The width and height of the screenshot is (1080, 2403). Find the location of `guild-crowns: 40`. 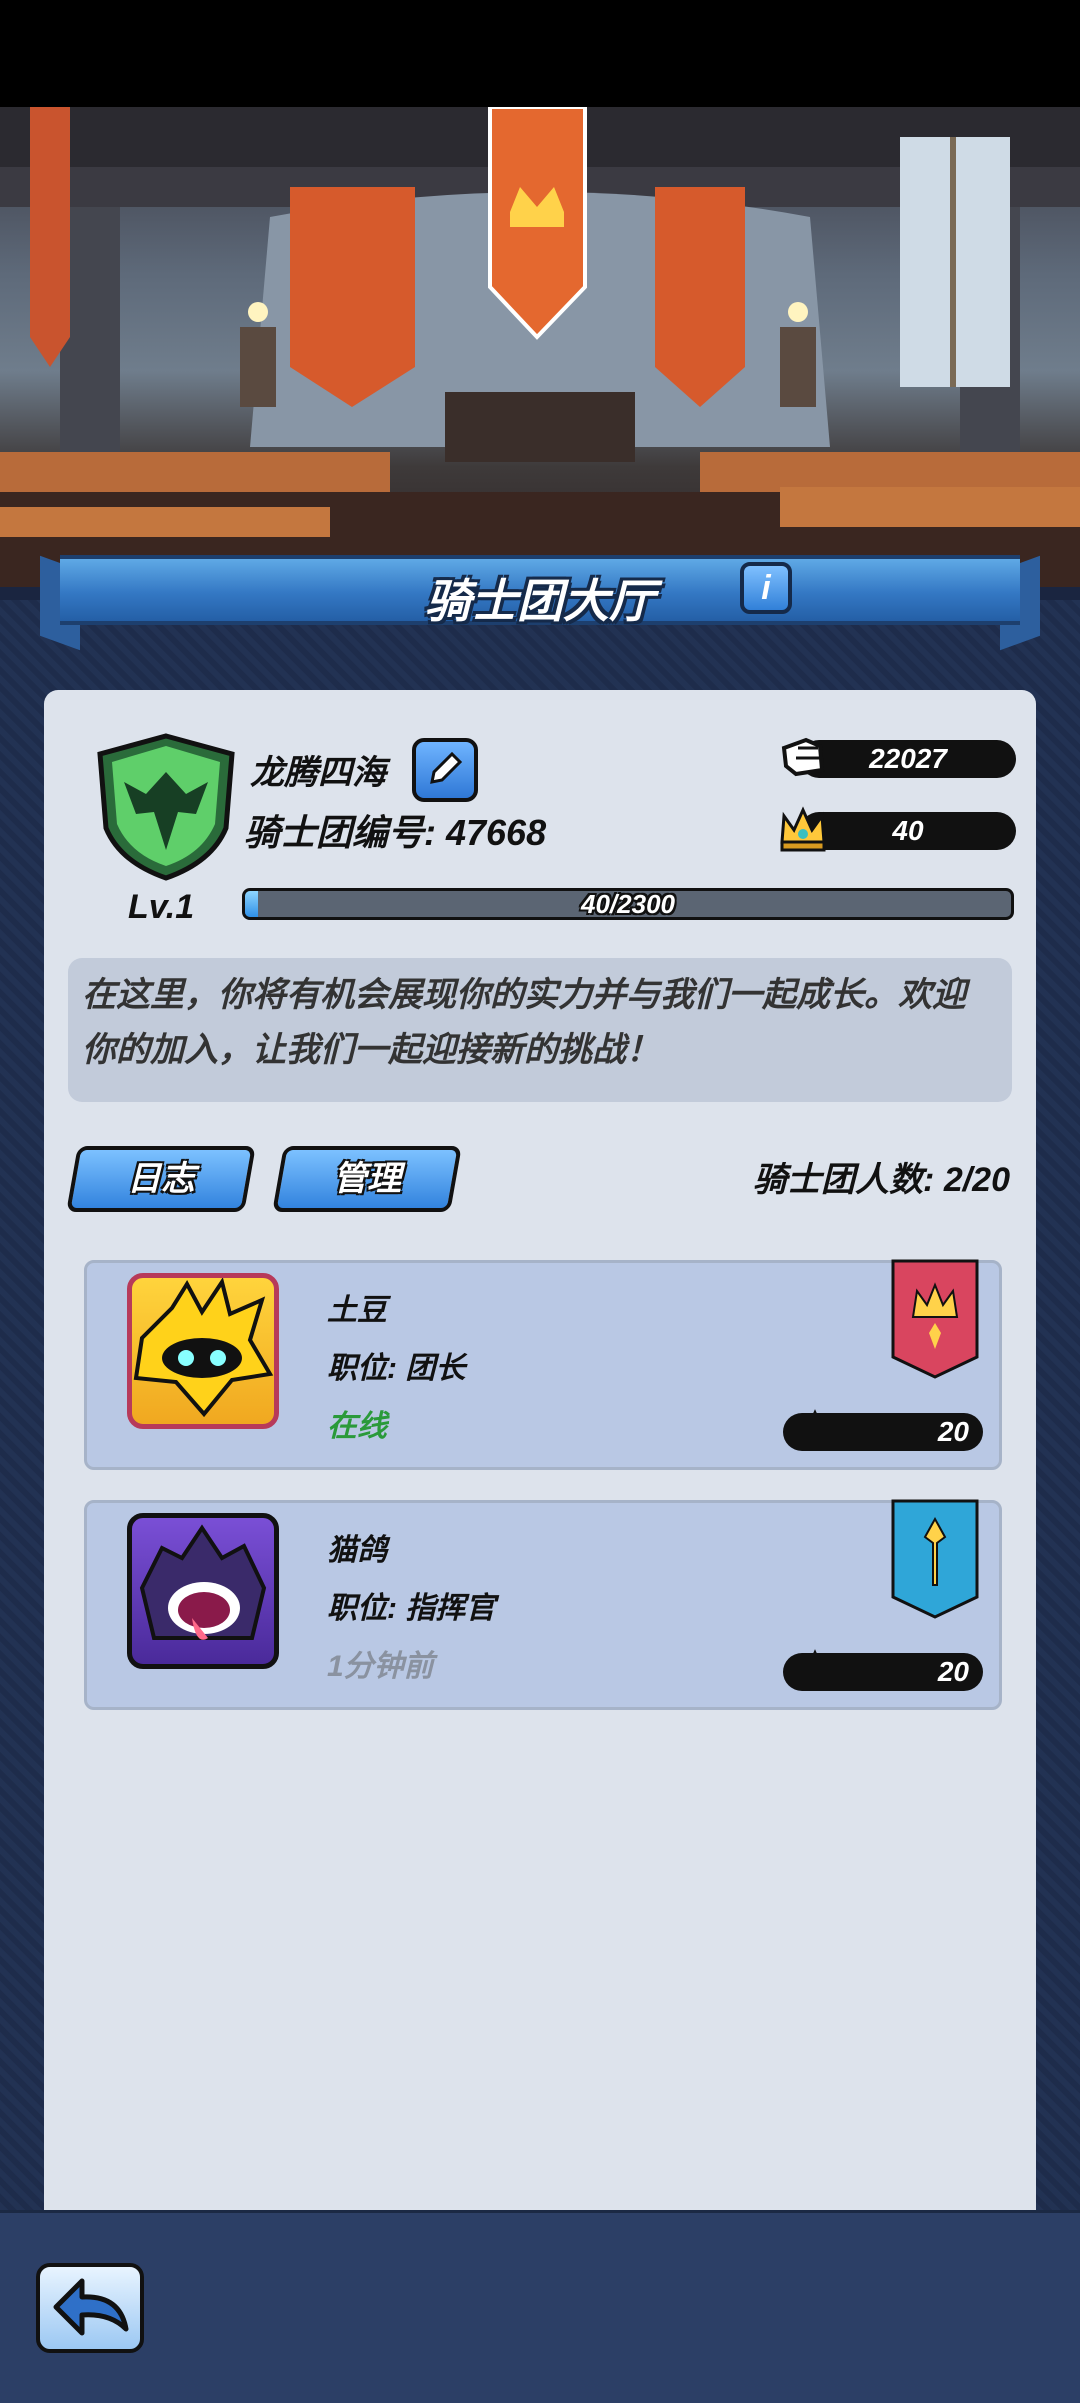

guild-crowns: 40 is located at coordinates (908, 831).